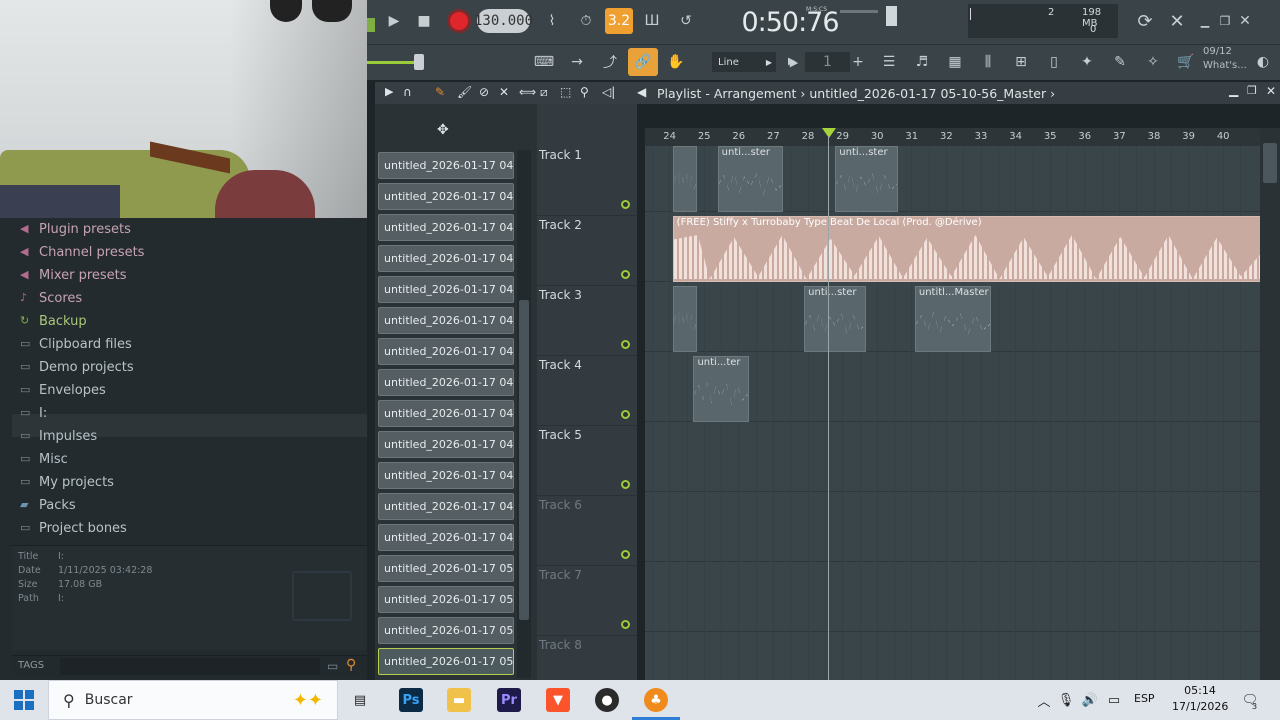 This screenshot has height=720, width=1280. What do you see at coordinates (684, 319) in the screenshot?
I see `playlist-clip` at bounding box center [684, 319].